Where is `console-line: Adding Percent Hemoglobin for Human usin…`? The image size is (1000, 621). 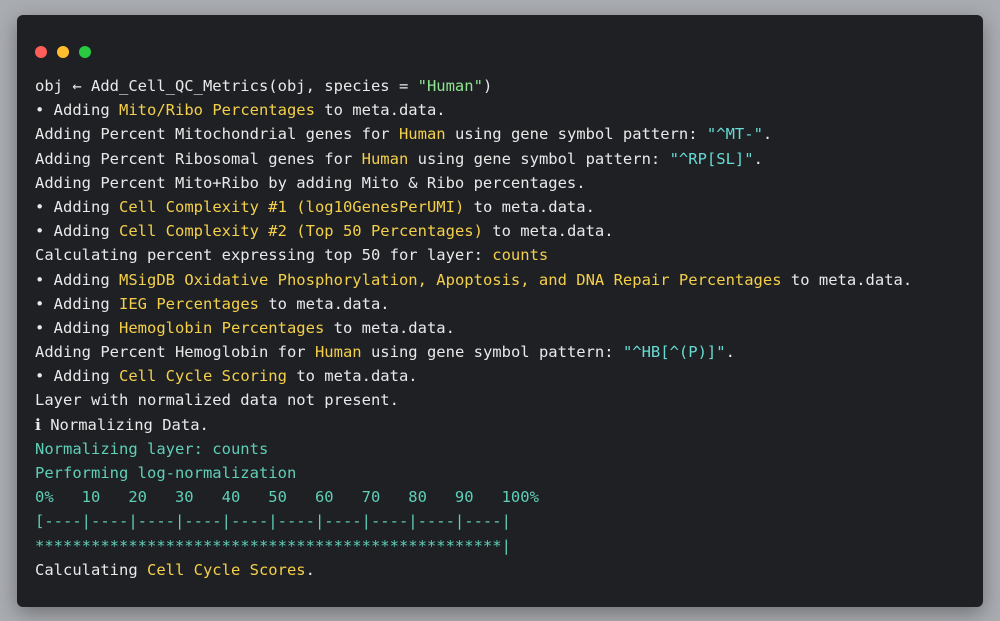
console-line: Adding Percent Hemoglobin for Human usin… is located at coordinates (505, 352).